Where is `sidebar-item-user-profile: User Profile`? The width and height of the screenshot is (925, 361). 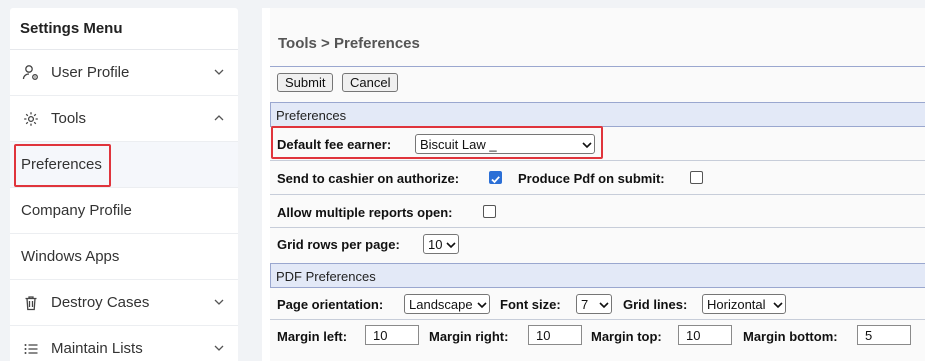 sidebar-item-user-profile: User Profile is located at coordinates (124, 73).